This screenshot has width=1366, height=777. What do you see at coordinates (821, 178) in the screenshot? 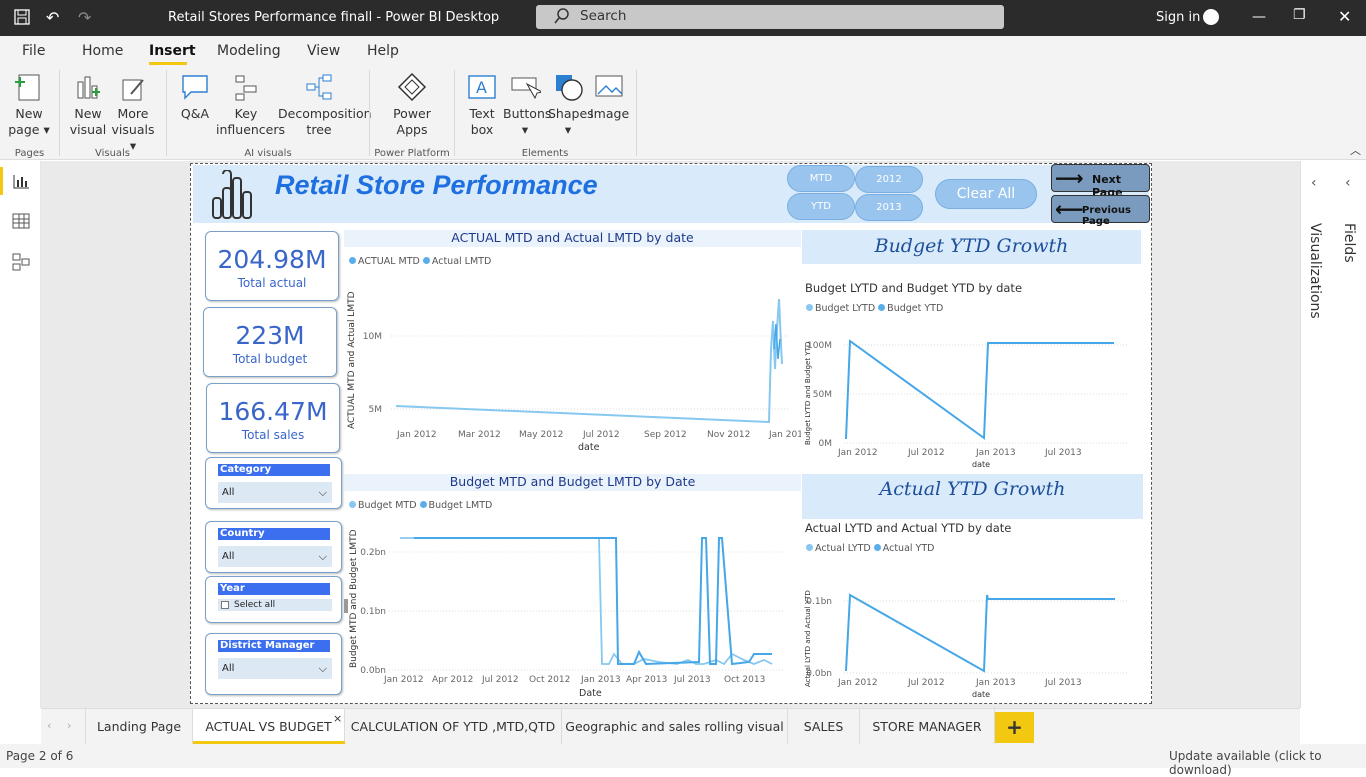
I see `mtd-button: MTD` at bounding box center [821, 178].